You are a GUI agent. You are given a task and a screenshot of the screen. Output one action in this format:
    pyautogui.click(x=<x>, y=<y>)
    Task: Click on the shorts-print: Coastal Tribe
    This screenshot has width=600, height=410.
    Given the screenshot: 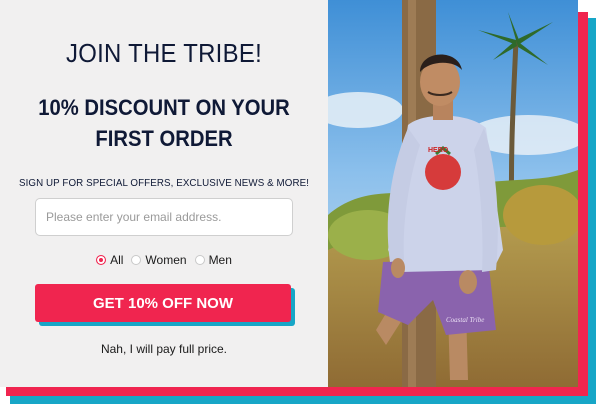 What is the action you would take?
    pyautogui.click(x=465, y=320)
    